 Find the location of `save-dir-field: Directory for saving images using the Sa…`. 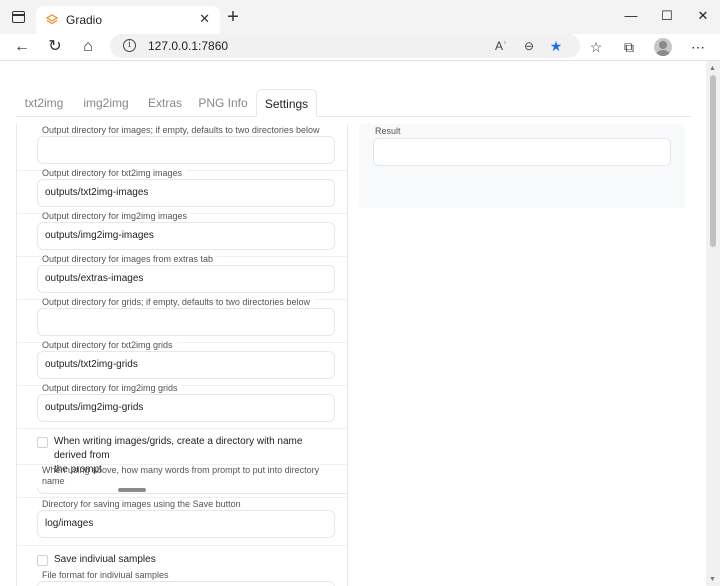

save-dir-field: Directory for saving images using the Sa… is located at coordinates (183, 519).